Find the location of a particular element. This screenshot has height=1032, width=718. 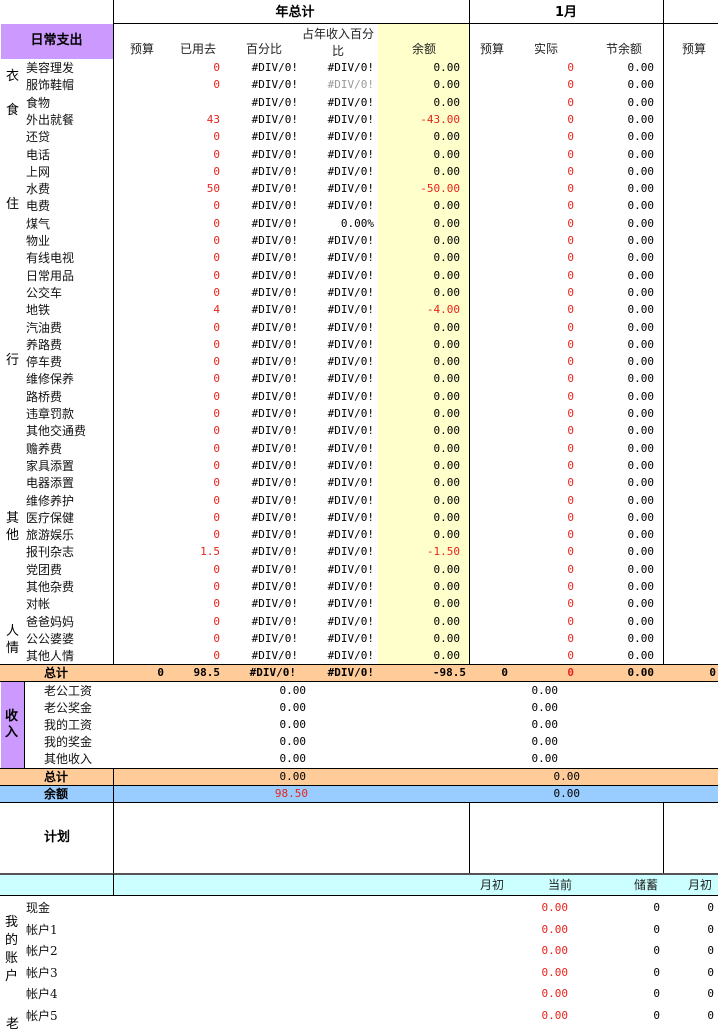

expense-balance-cell: -4.00 is located at coordinates (428, 309).